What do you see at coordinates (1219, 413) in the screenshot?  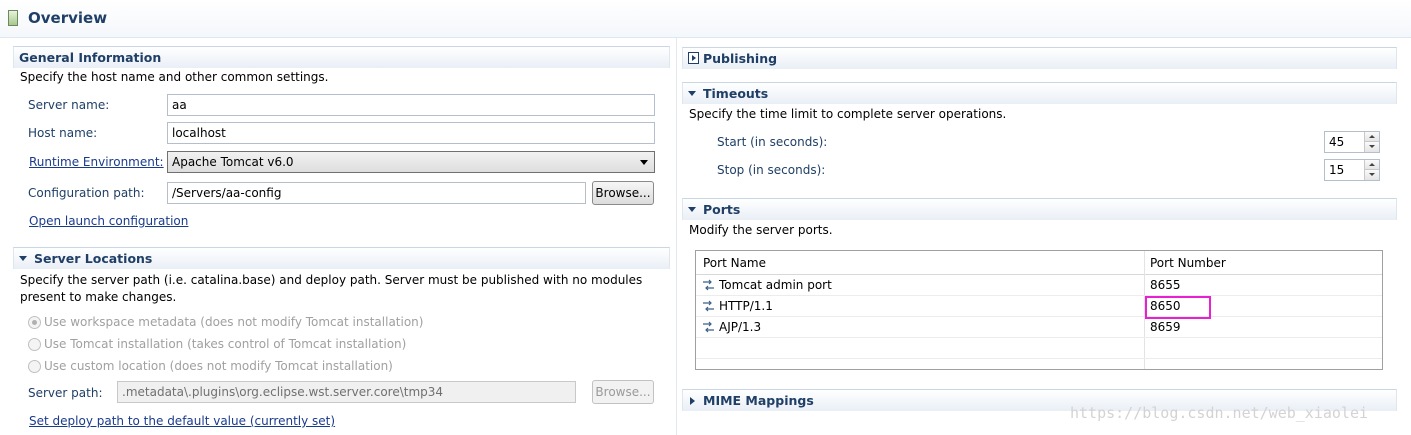 I see `watermark: https://blog.csdn.net/web_xiaolei` at bounding box center [1219, 413].